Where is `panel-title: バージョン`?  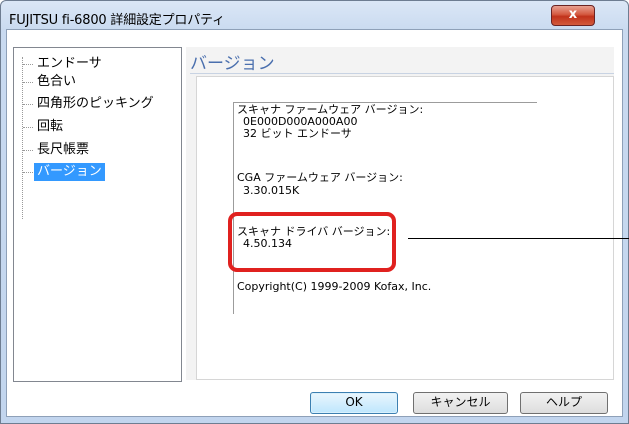
panel-title: バージョン is located at coordinates (232, 64).